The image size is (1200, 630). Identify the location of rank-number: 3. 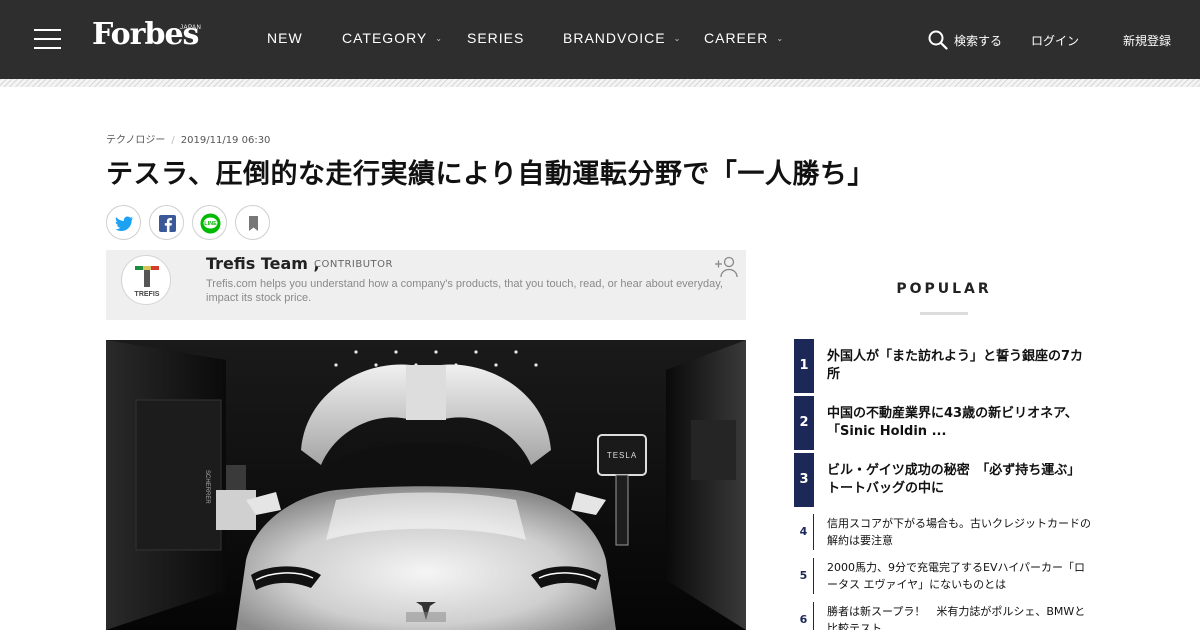
(804, 480).